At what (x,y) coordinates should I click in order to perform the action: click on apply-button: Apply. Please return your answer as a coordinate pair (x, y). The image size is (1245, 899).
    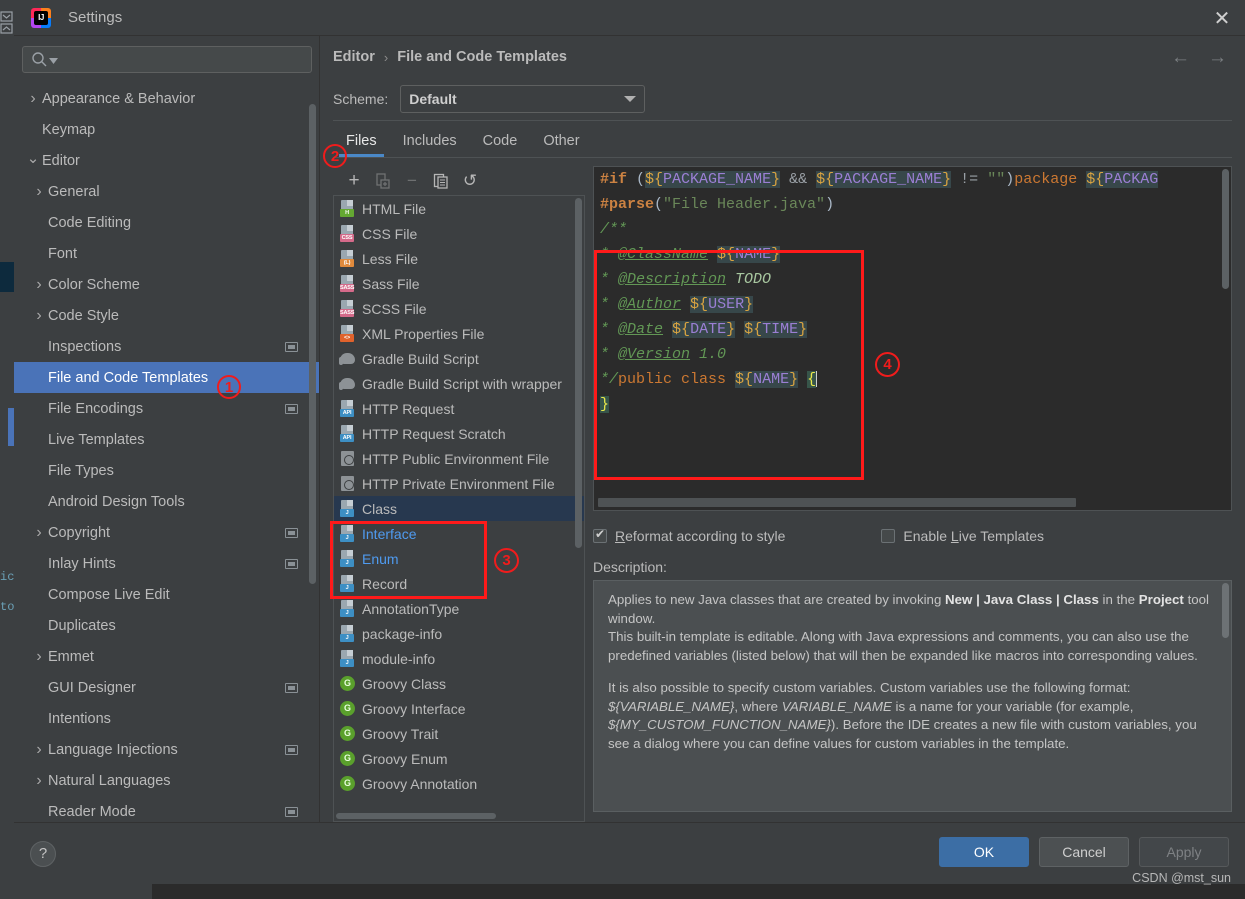
    Looking at the image, I should click on (1184, 852).